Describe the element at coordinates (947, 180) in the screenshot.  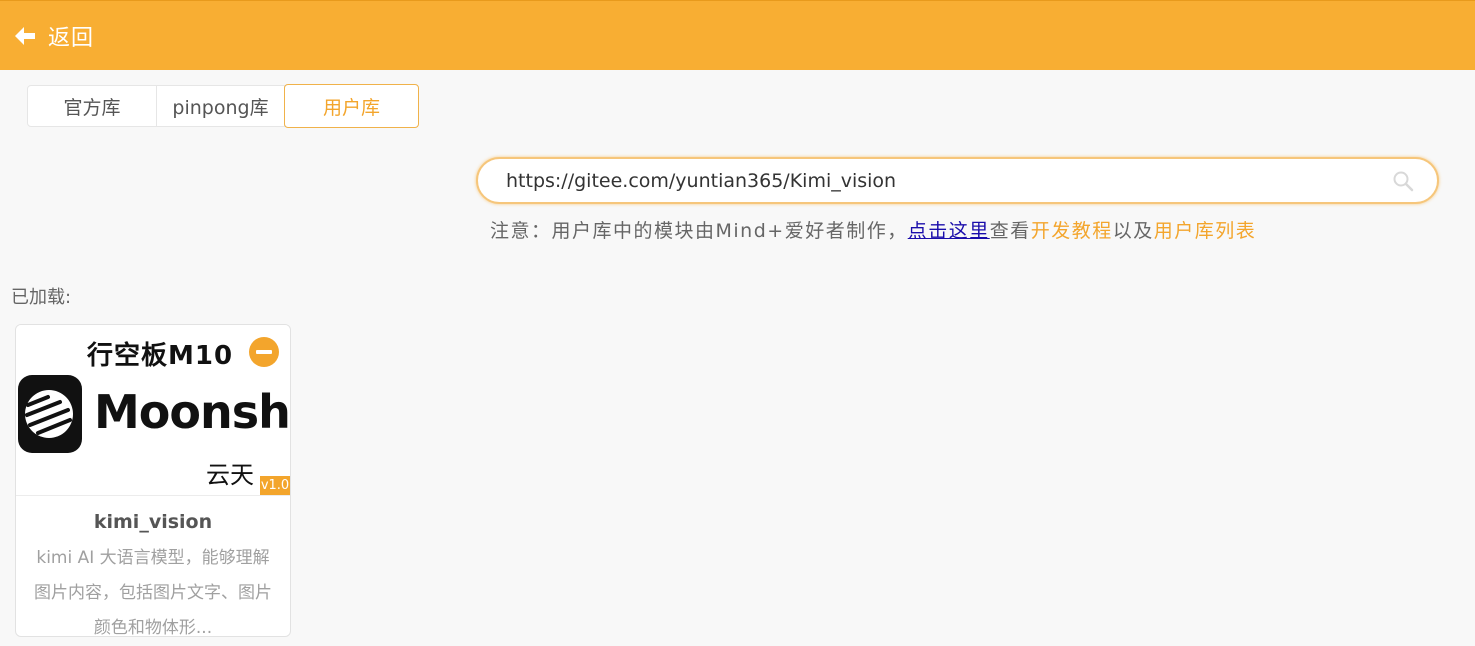
I see `search-input` at that location.